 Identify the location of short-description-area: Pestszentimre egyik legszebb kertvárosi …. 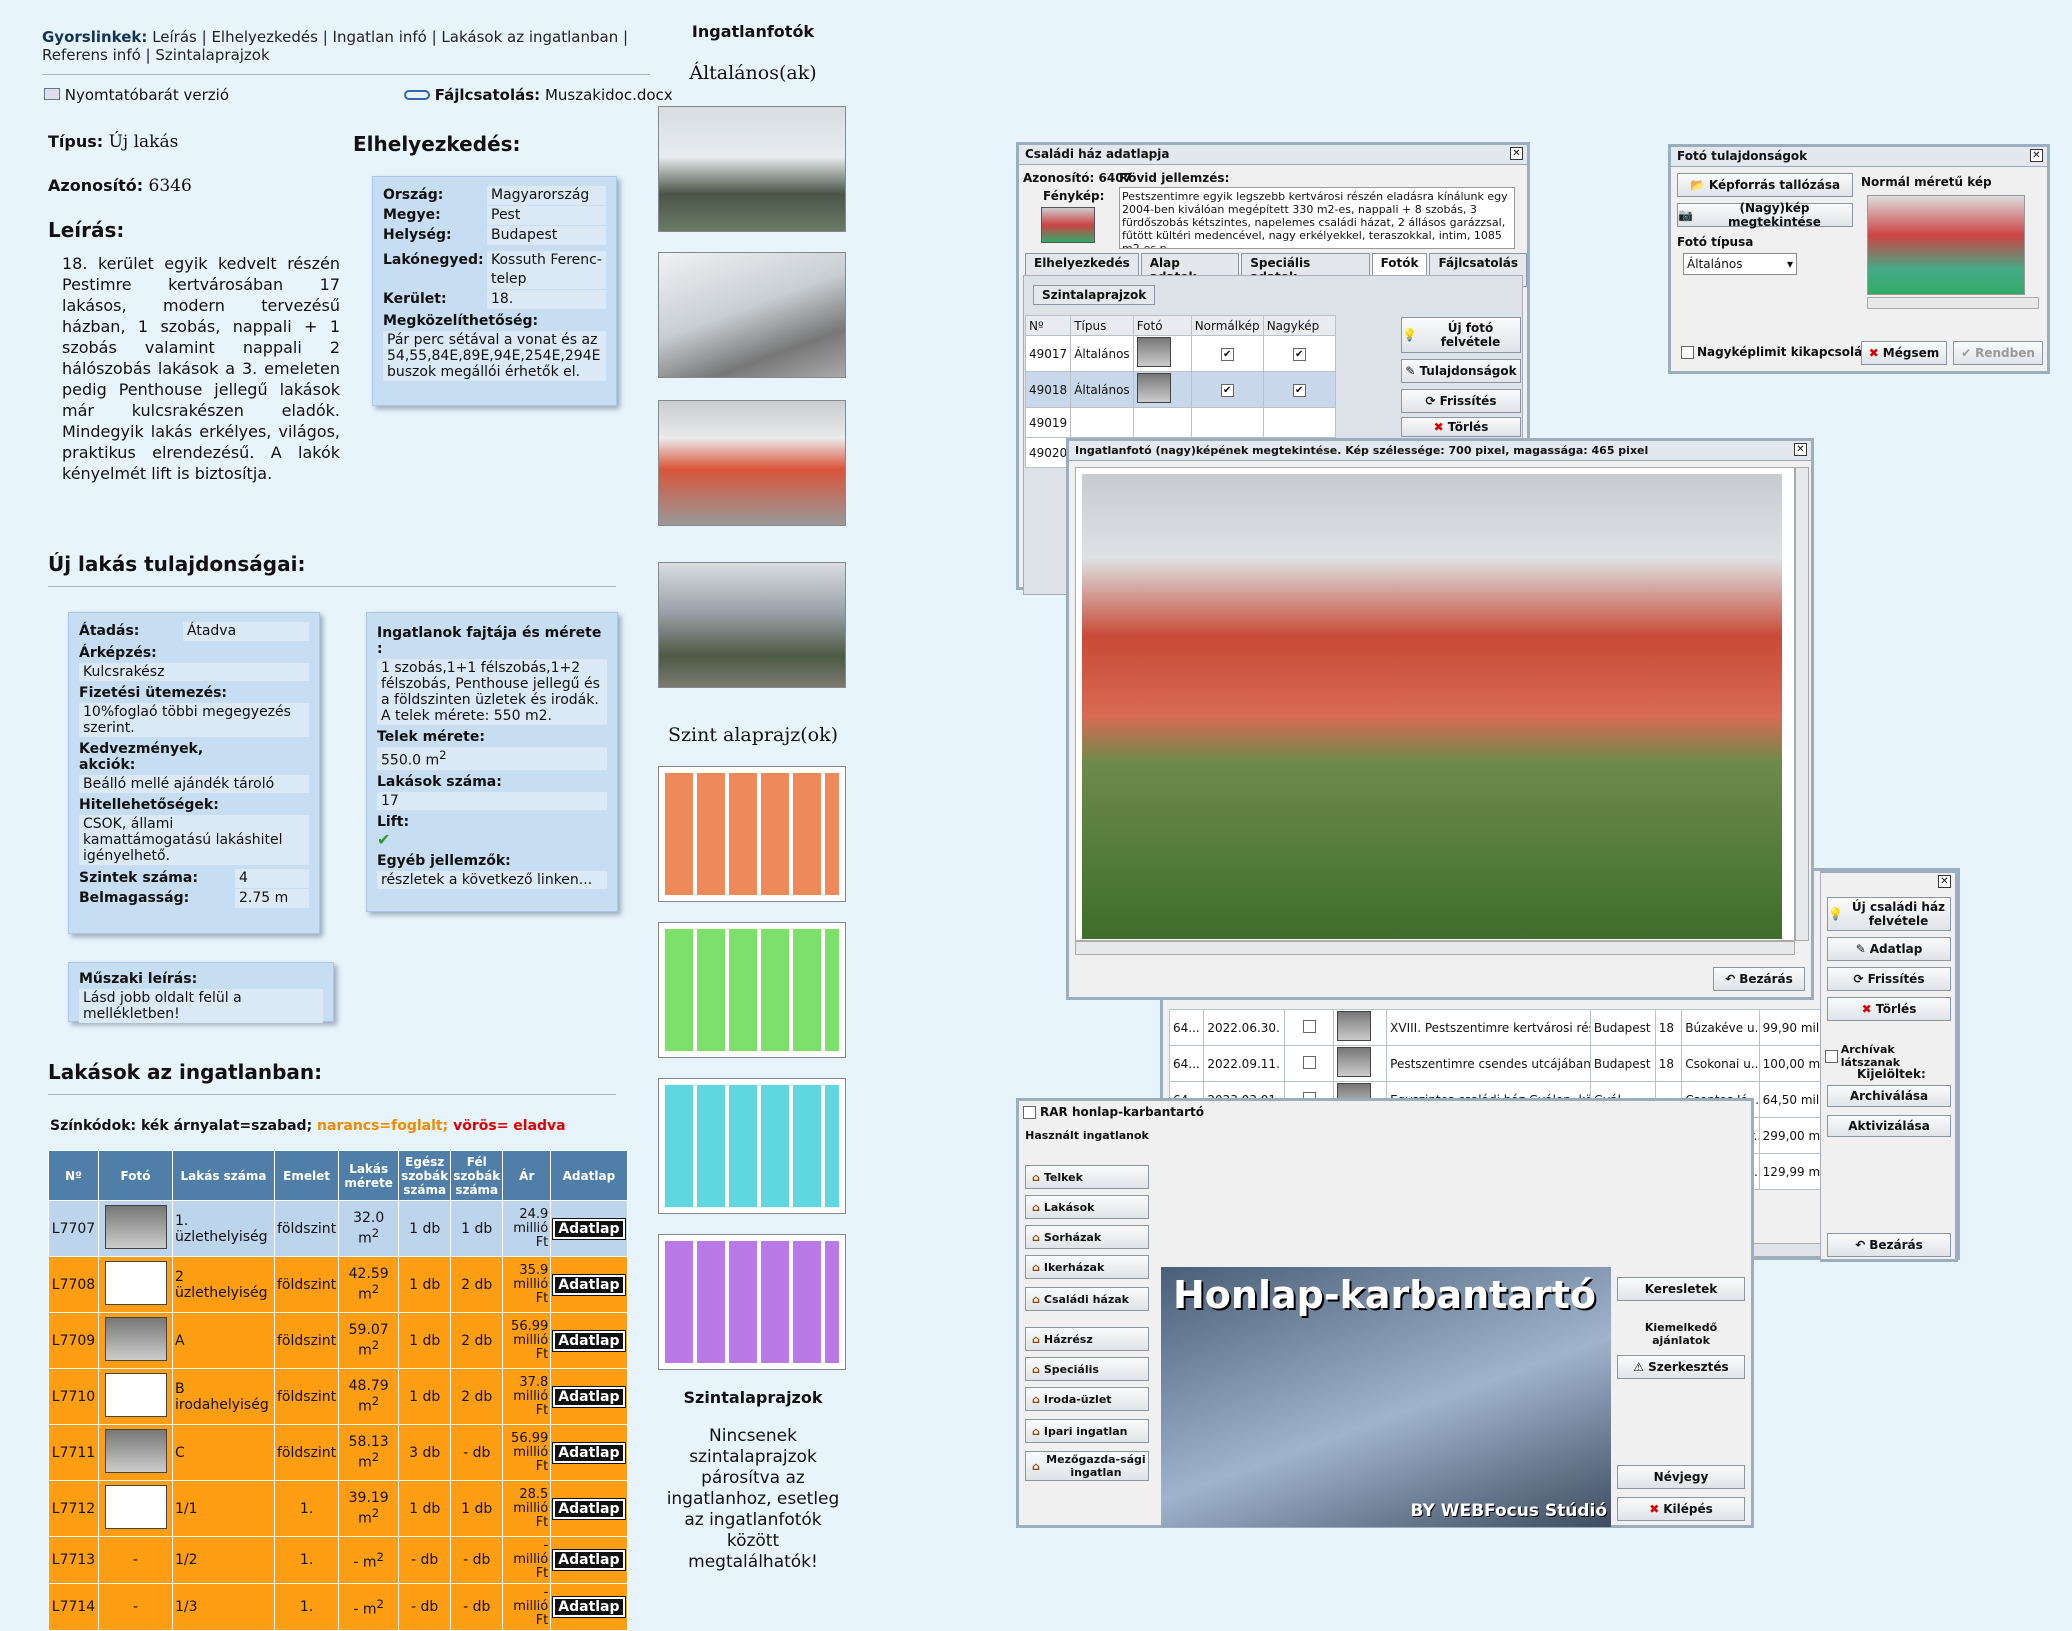
(1317, 218).